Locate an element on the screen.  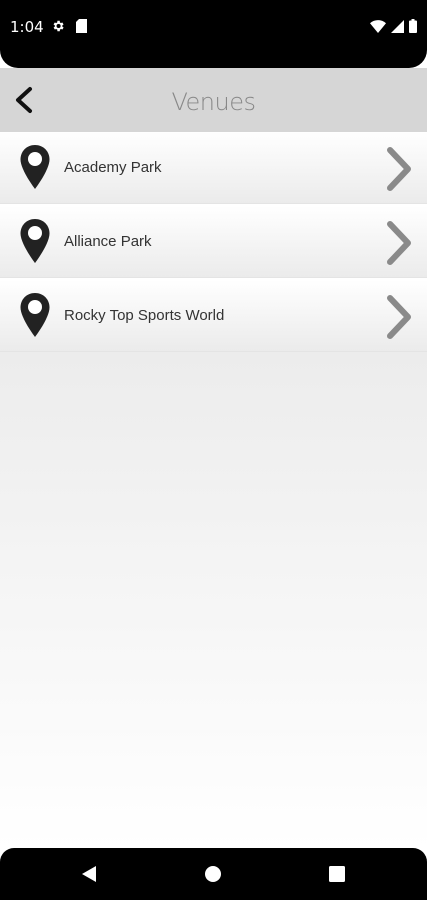
status-bar: 1:04 is located at coordinates (213, 34).